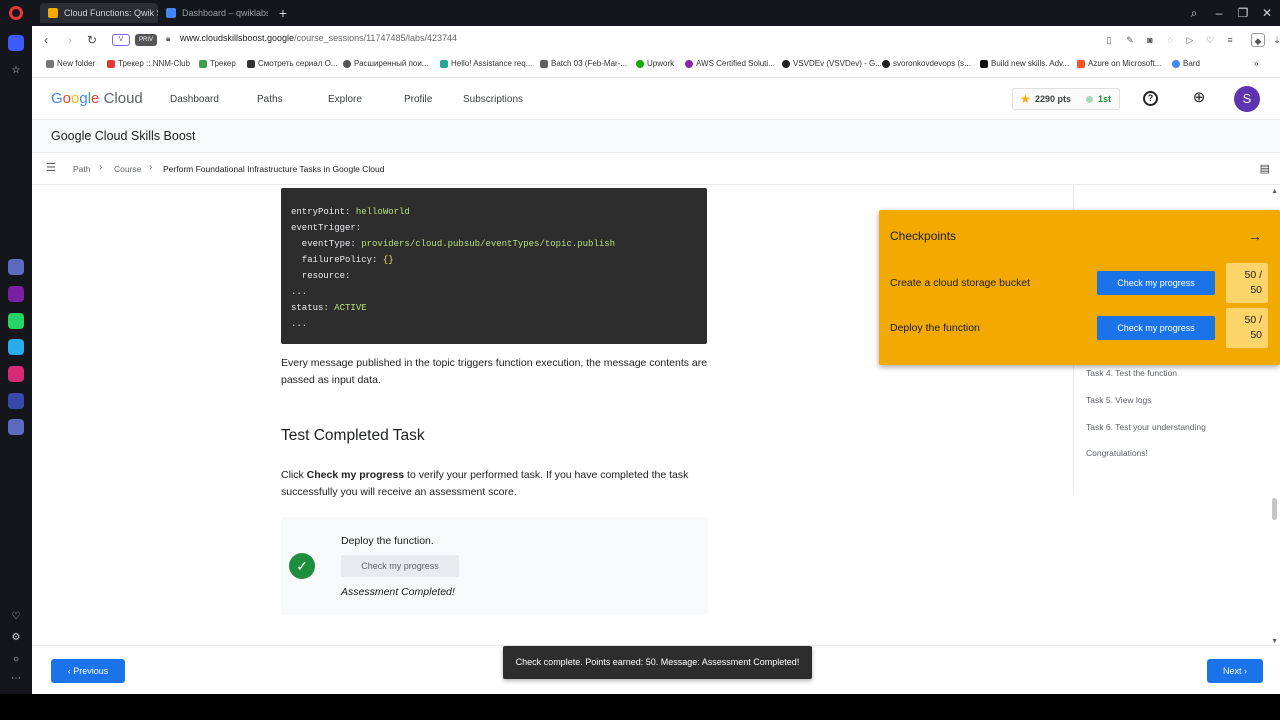 This screenshot has height=720, width=1280. I want to click on folder-icon, so click(50, 64).